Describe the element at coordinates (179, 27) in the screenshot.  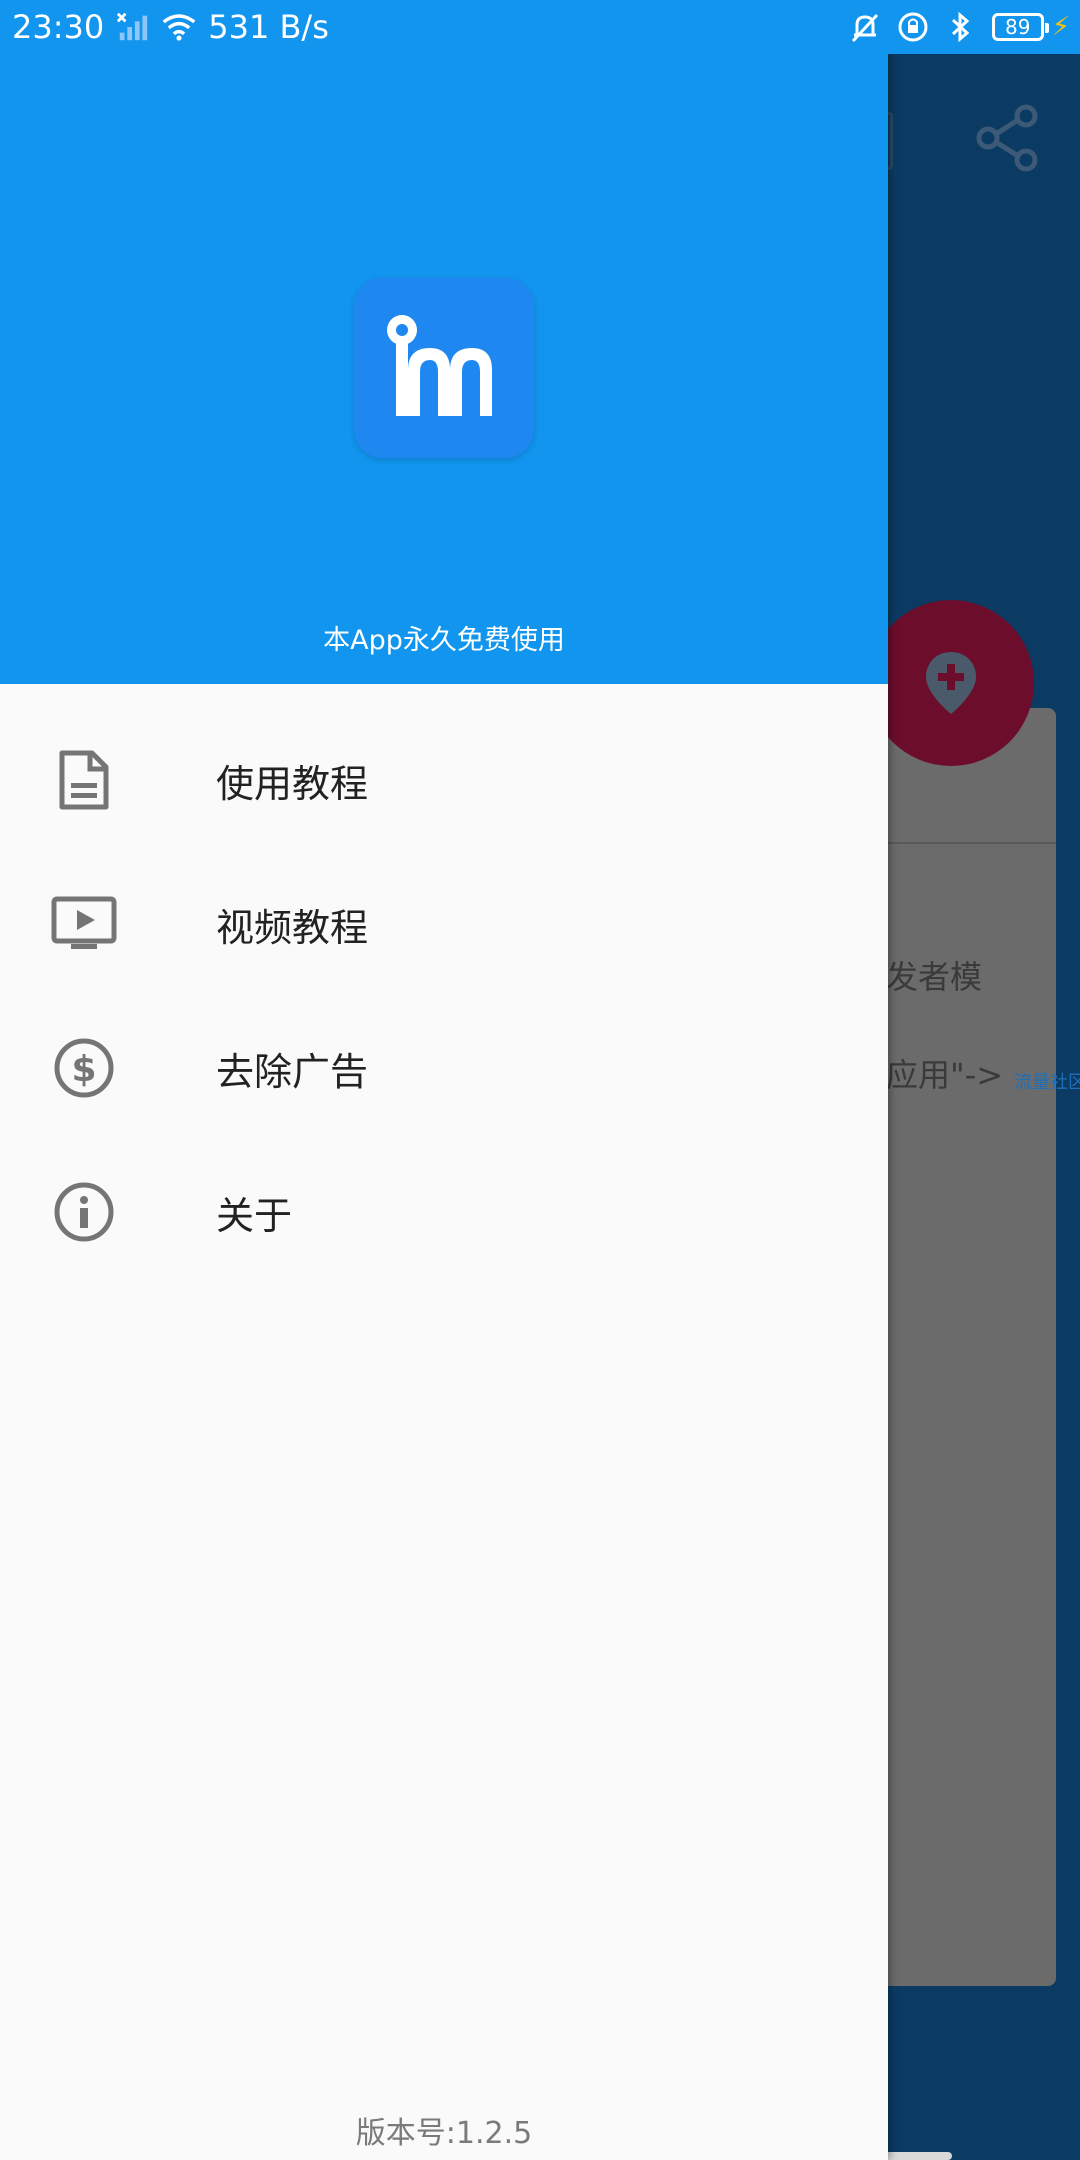
I see `wifi-icon` at that location.